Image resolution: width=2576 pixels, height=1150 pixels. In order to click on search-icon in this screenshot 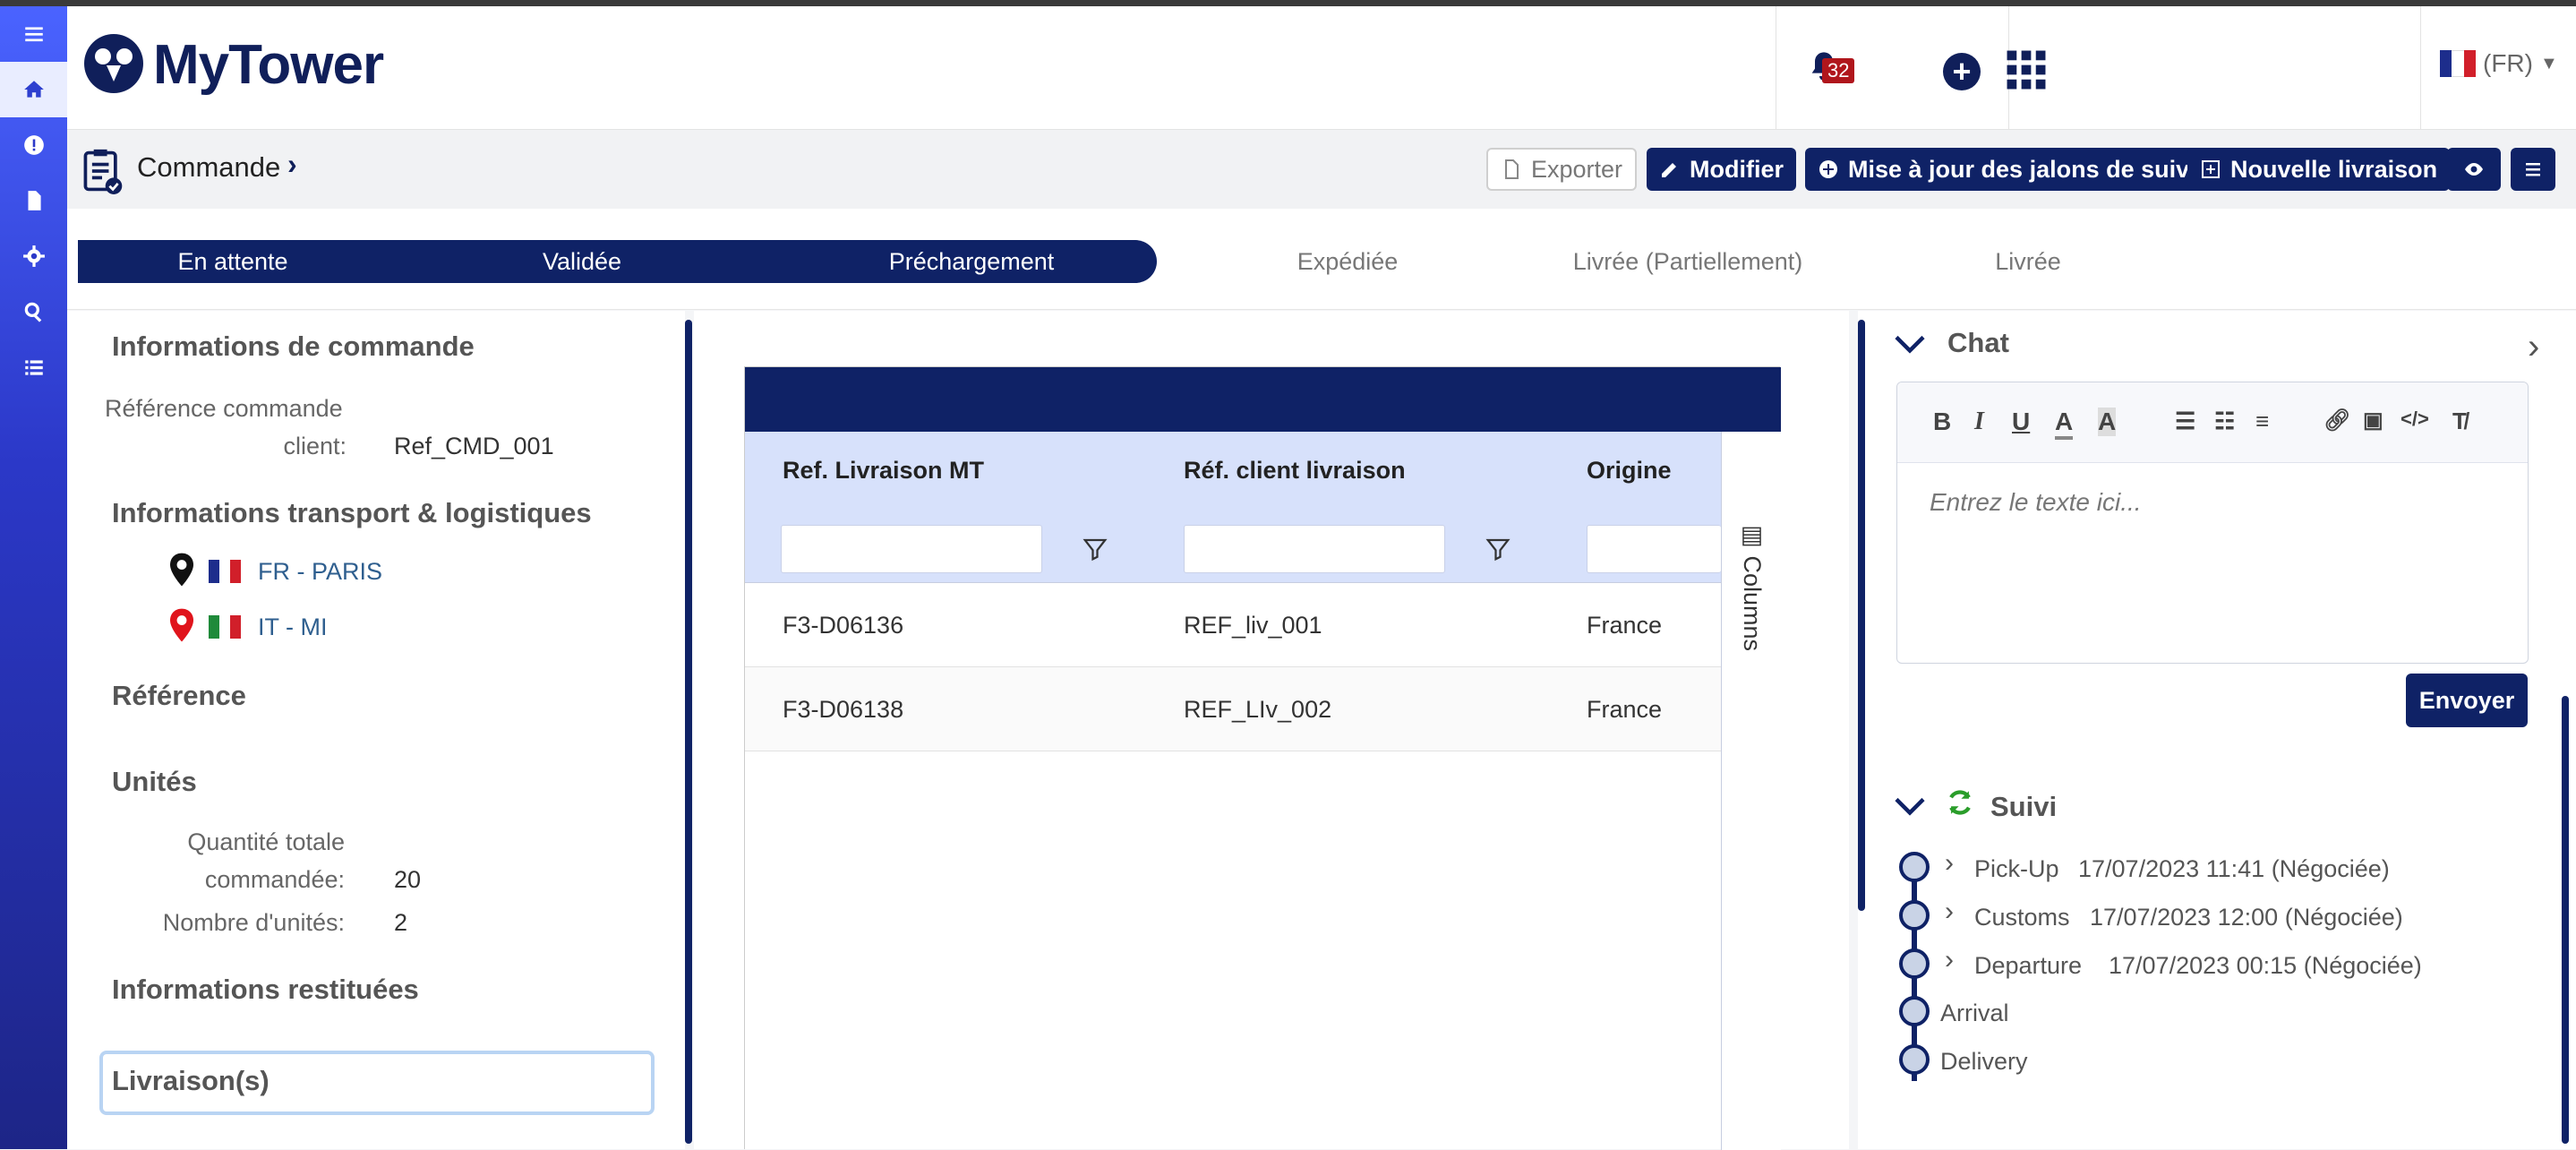, I will do `click(33, 311)`.